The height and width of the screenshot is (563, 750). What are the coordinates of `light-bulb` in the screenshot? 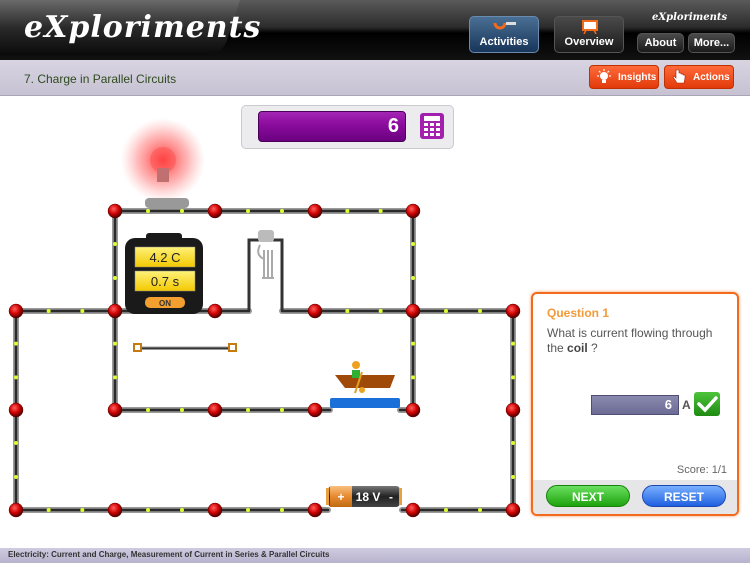 It's located at (163, 163).